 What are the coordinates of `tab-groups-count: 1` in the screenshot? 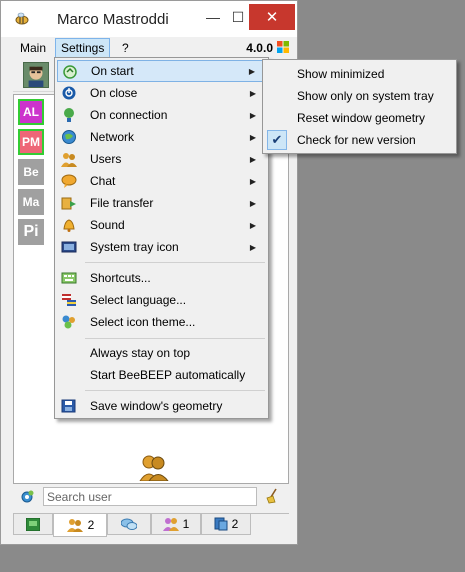 It's located at (186, 524).